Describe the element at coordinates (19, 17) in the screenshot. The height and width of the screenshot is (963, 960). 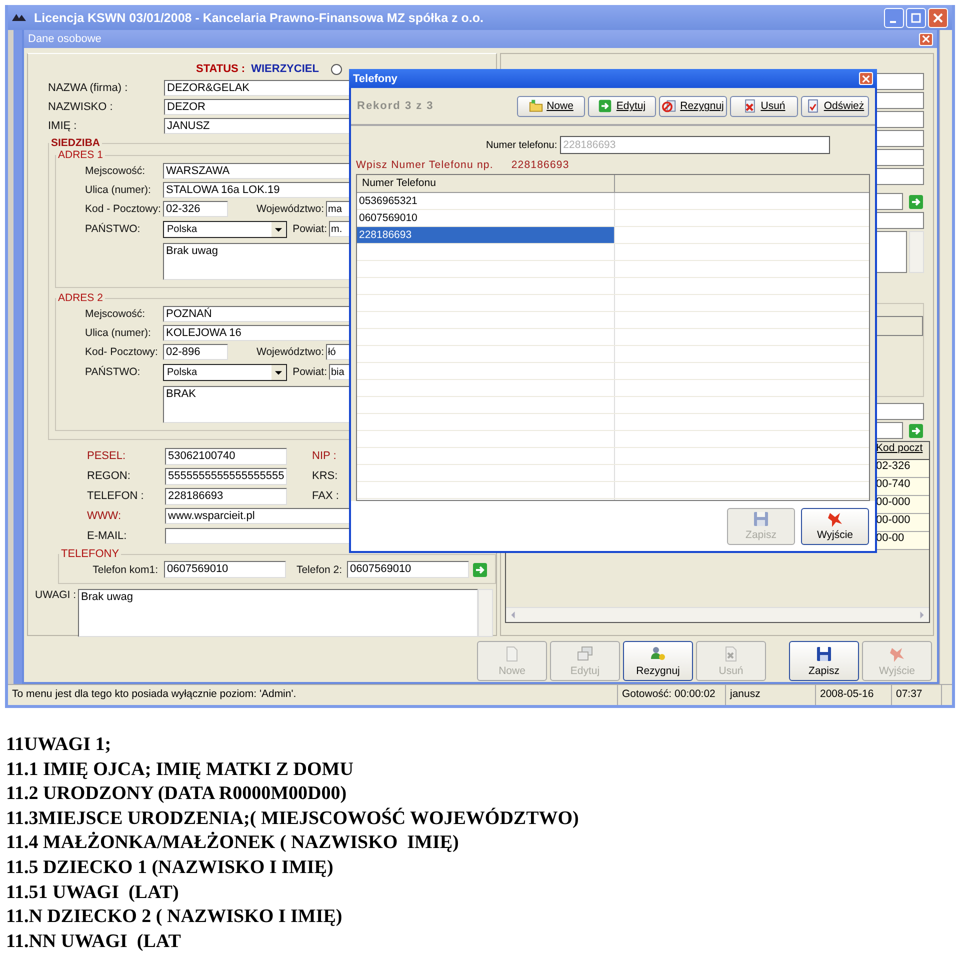
I see `app-icon` at that location.